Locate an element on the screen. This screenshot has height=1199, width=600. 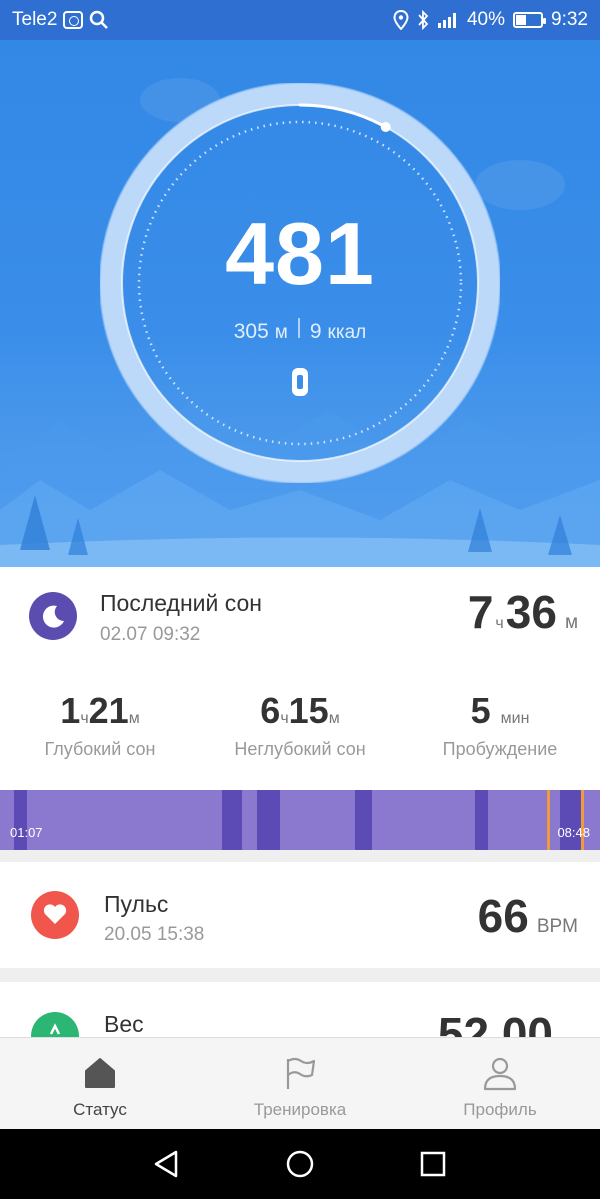
sleep-title: Последний сон is located at coordinates (181, 603).